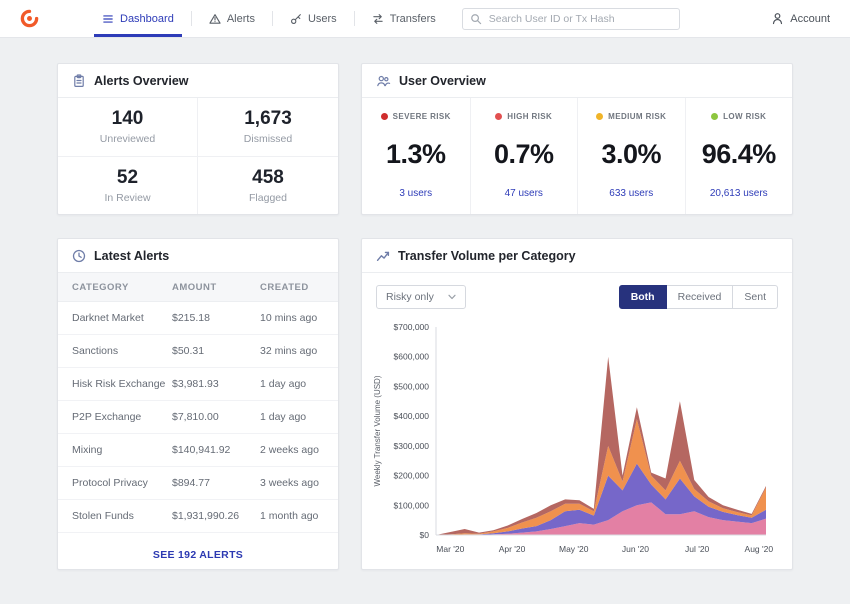 Image resolution: width=850 pixels, height=604 pixels. Describe the element at coordinates (412, 18) in the screenshot. I see `nav-label: Transfers` at that location.